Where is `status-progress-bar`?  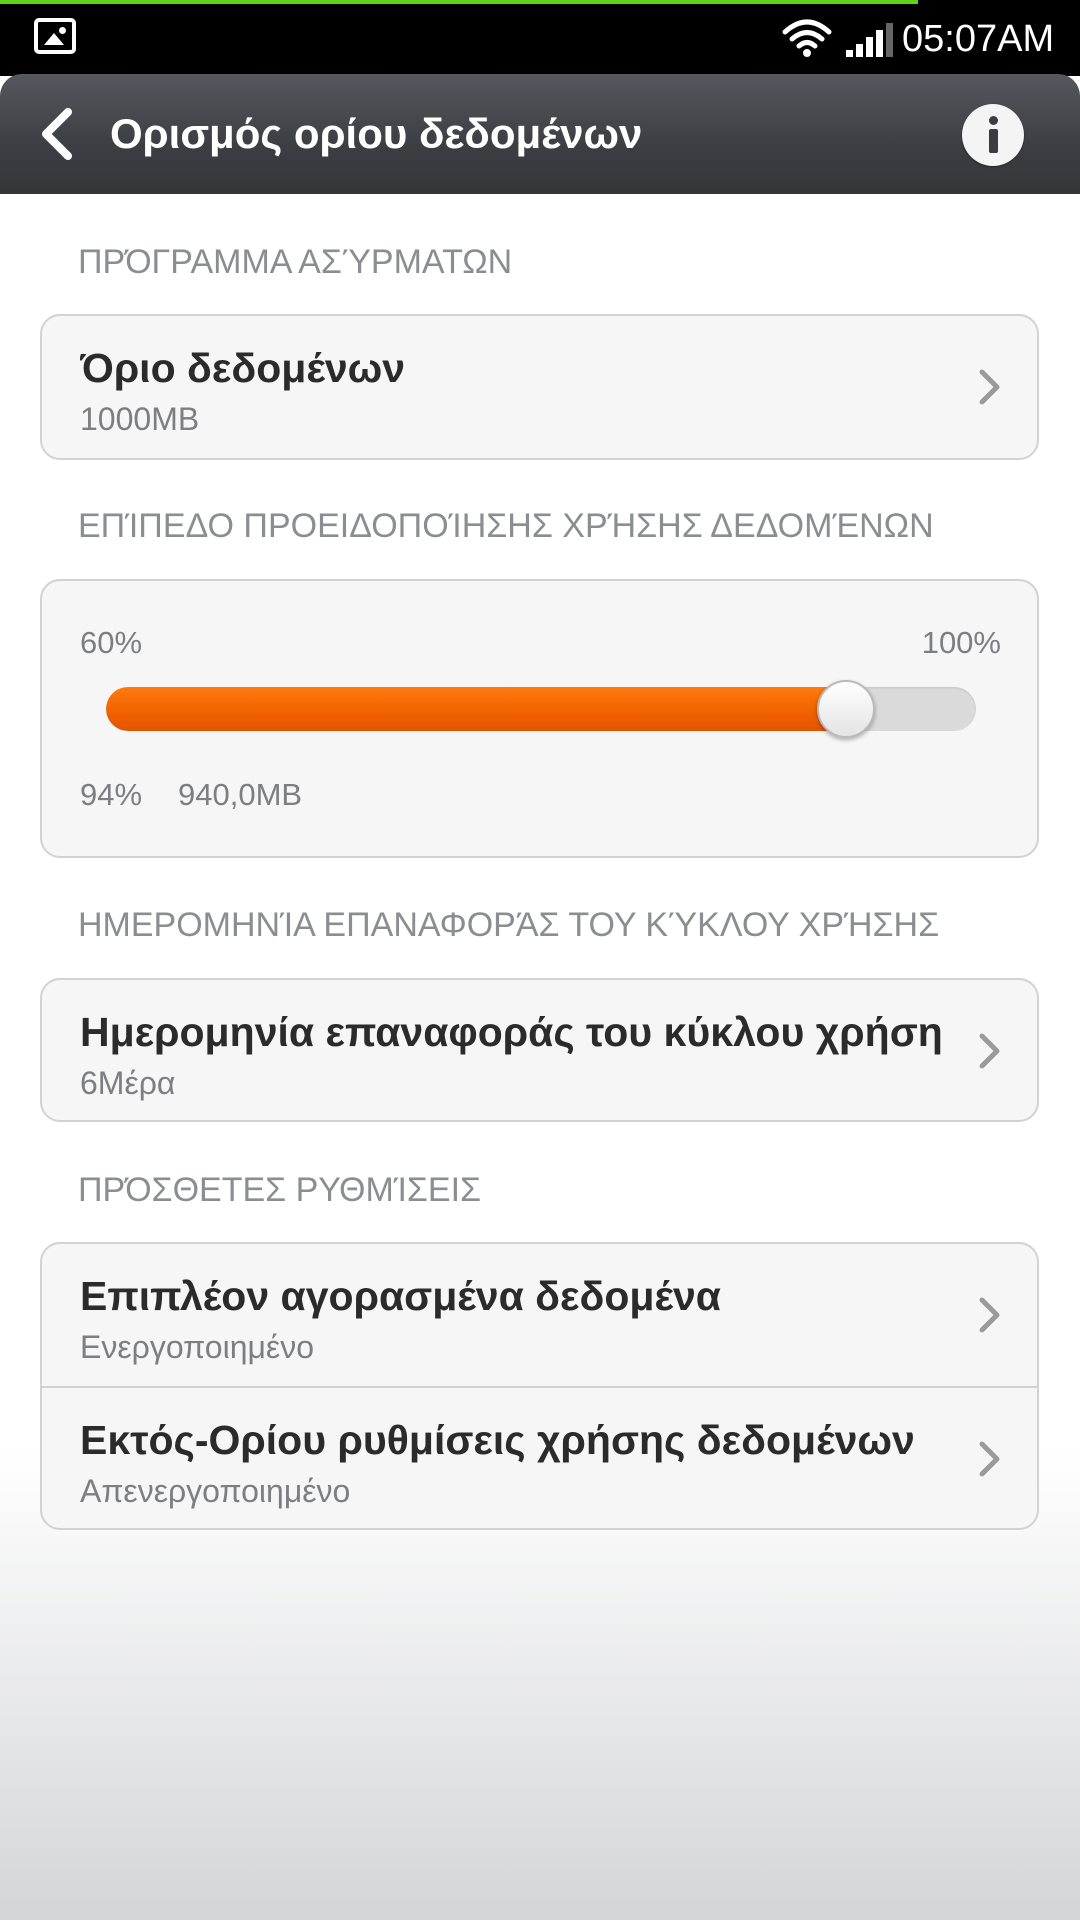 status-progress-bar is located at coordinates (459, 2).